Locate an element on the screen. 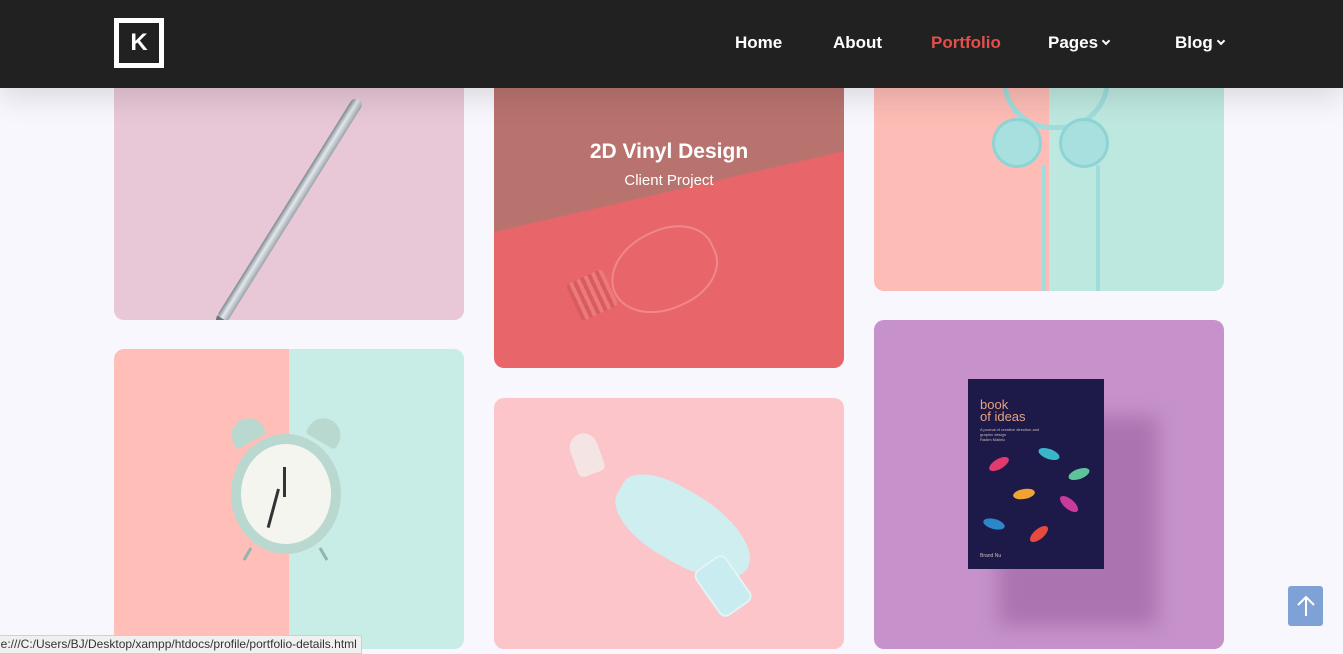  book-title: book of ideas is located at coordinates (1003, 411).